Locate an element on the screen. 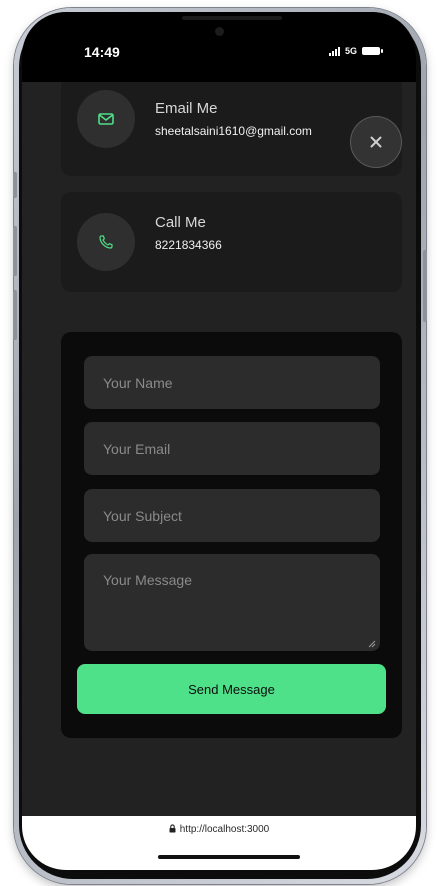 This screenshot has width=438, height=886. url-display: http://localhost:3000 is located at coordinates (219, 829).